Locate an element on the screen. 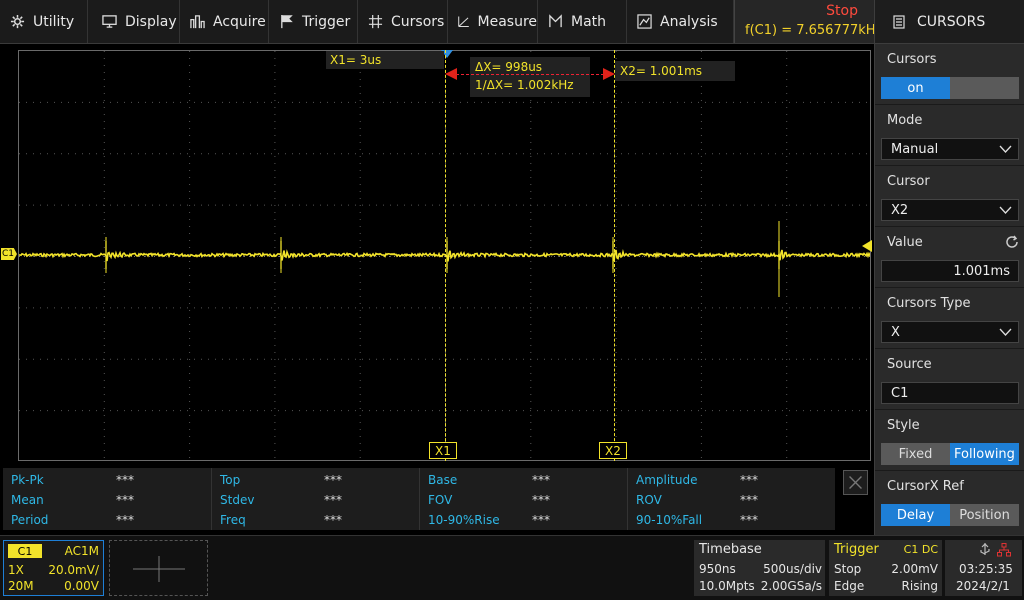 Image resolution: width=1024 pixels, height=600 pixels. measure-mean-value: *** is located at coordinates (125, 500).